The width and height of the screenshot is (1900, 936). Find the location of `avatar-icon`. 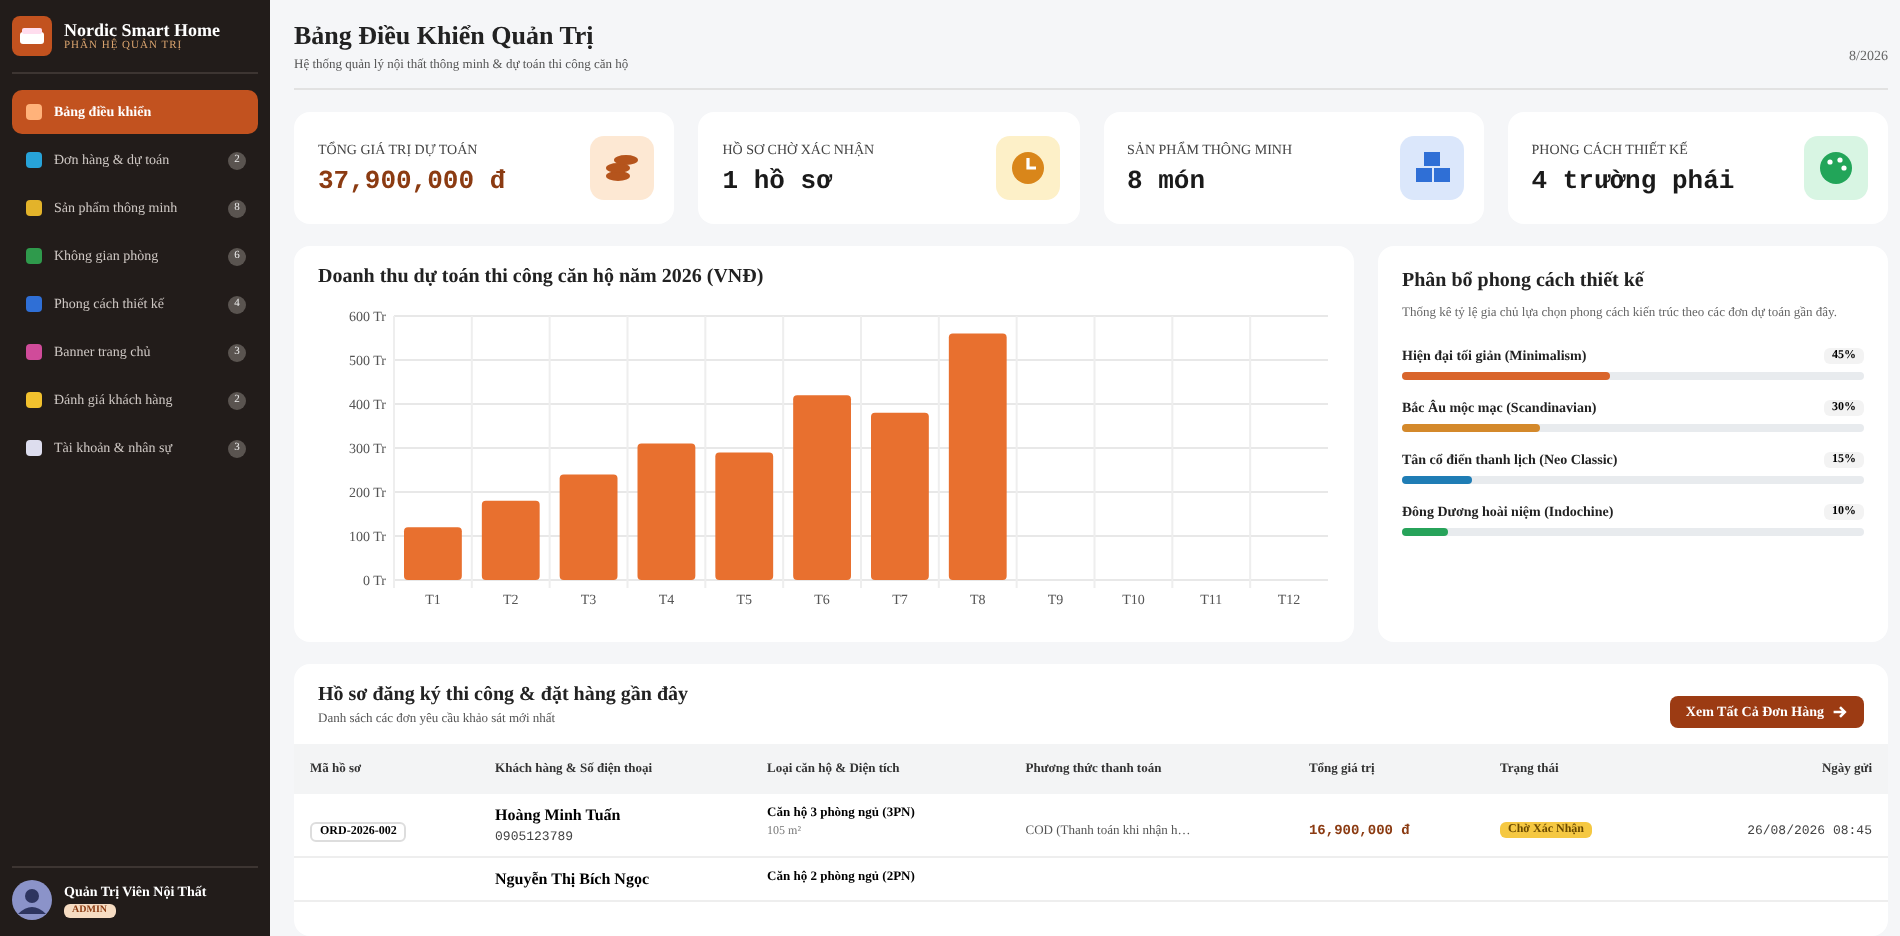

avatar-icon is located at coordinates (32, 900).